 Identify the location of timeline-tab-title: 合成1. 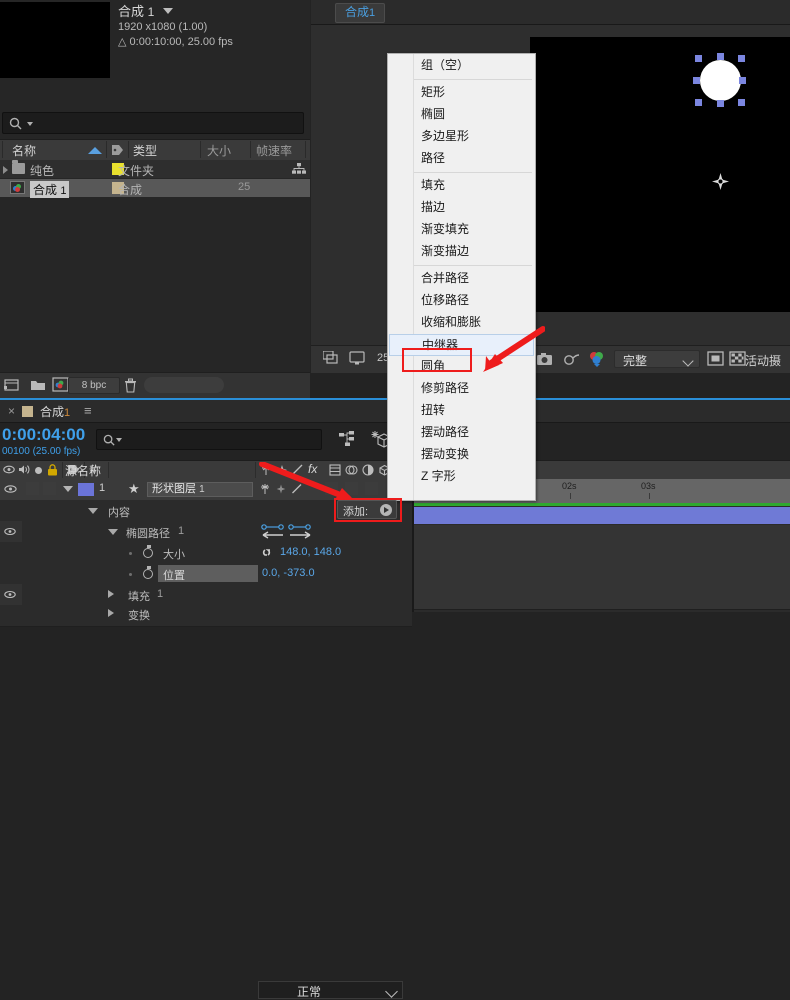
(55, 411).